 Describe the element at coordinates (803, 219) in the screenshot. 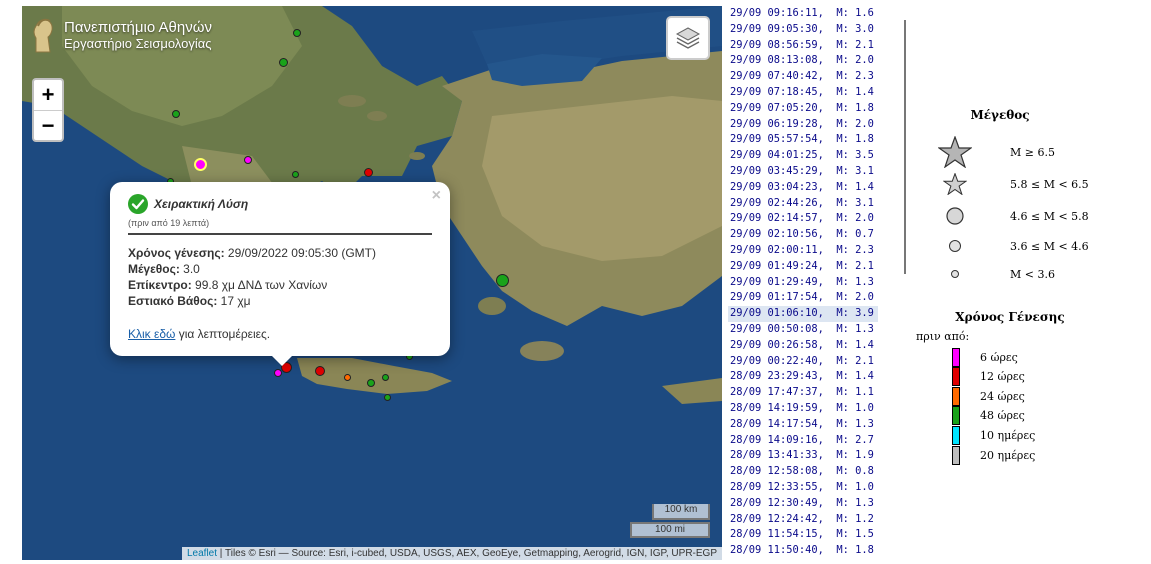

I see `event-list-item: 29/09 02:14:57, M: 2.0` at that location.